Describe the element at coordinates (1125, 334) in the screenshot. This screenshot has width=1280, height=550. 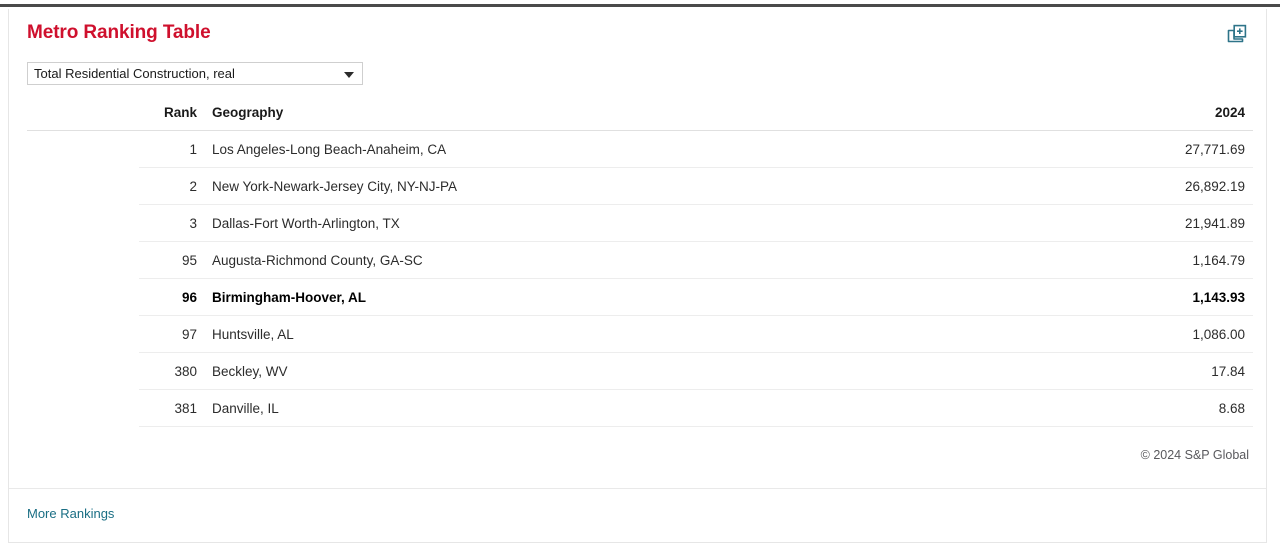
I see `cell-value: 1,086.00` at that location.